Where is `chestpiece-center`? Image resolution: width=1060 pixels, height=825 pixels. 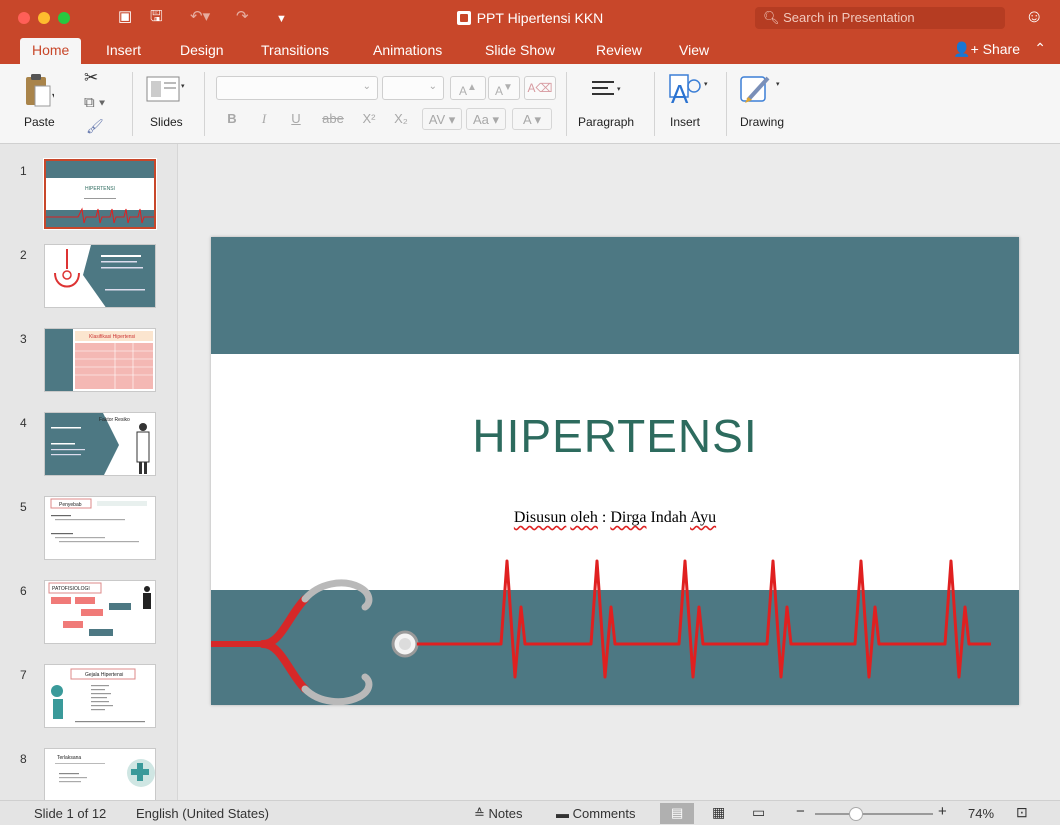
chestpiece-center is located at coordinates (405, 644).